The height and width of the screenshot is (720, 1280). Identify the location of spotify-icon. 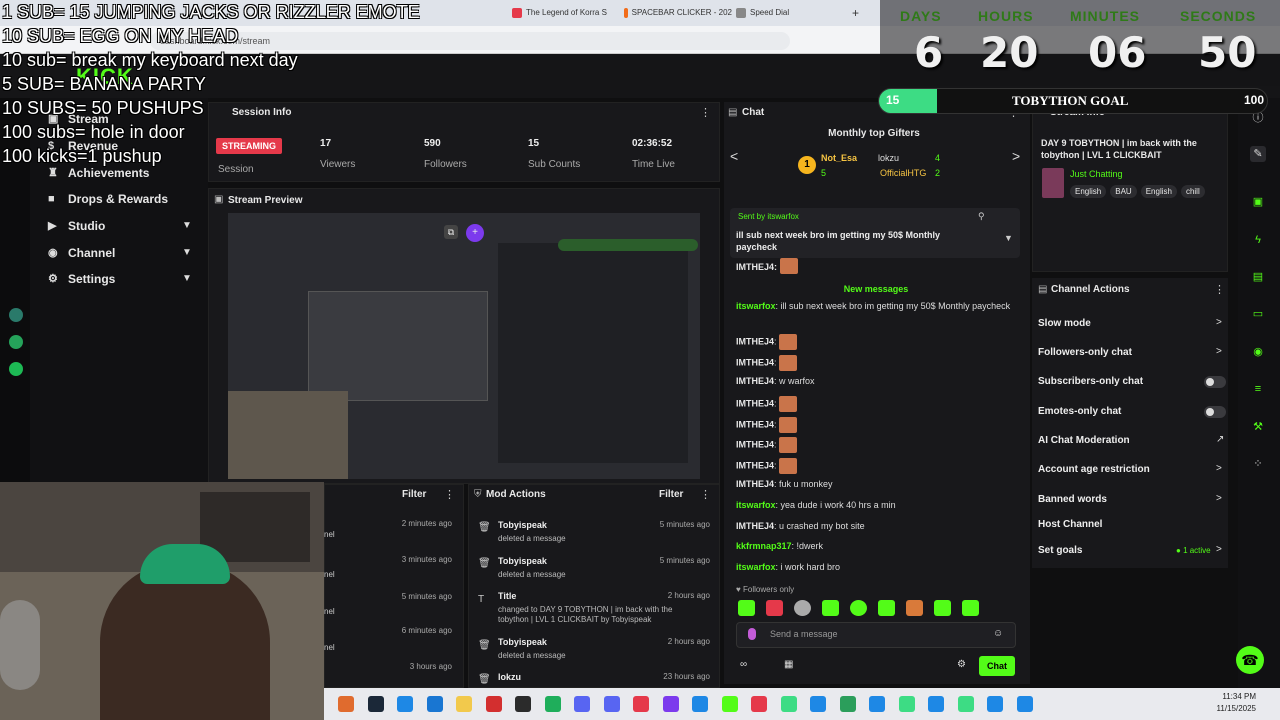
(16, 369).